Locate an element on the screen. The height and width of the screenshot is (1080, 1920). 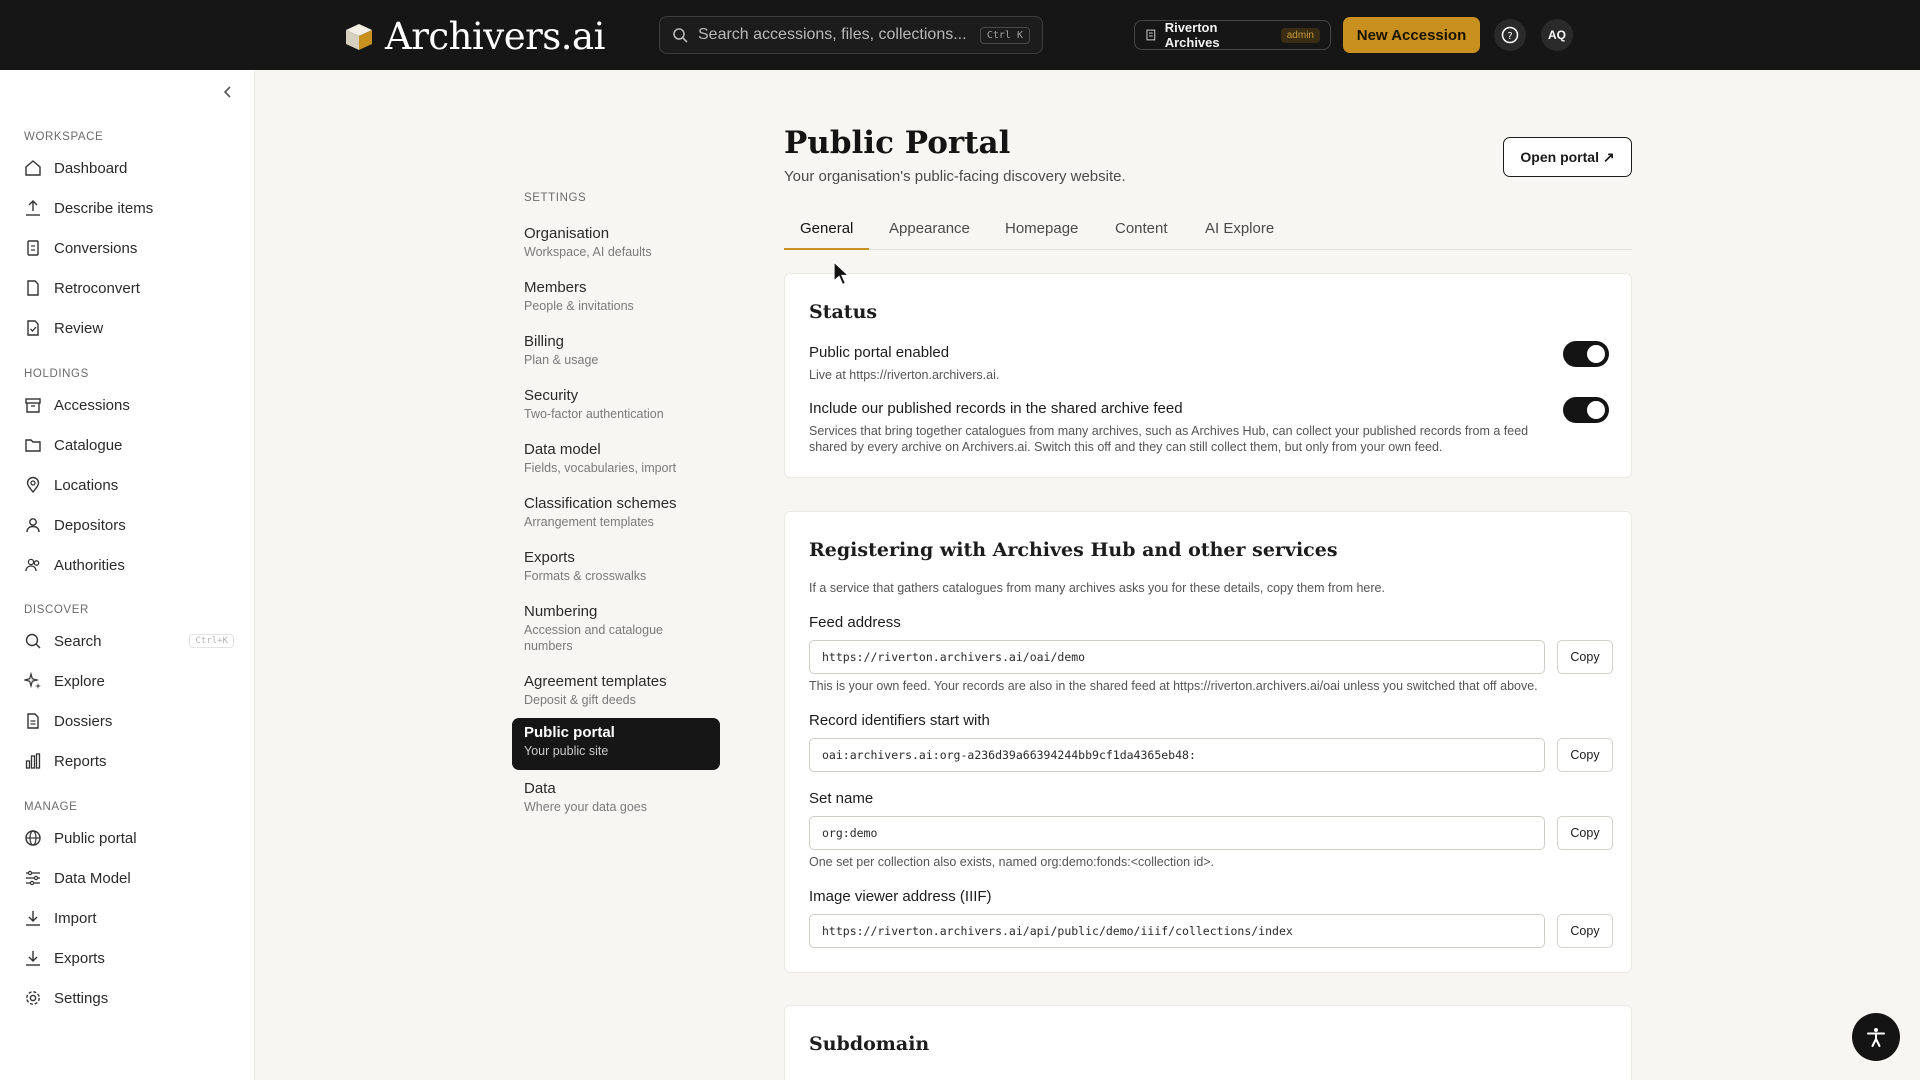
sidebar-item-retroconvert: Retroconvert is located at coordinates (129, 288).